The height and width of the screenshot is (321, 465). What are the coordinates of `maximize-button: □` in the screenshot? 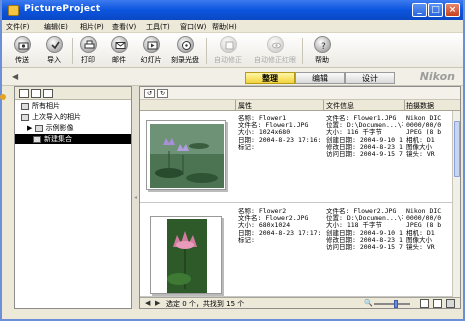 It's located at (435, 10).